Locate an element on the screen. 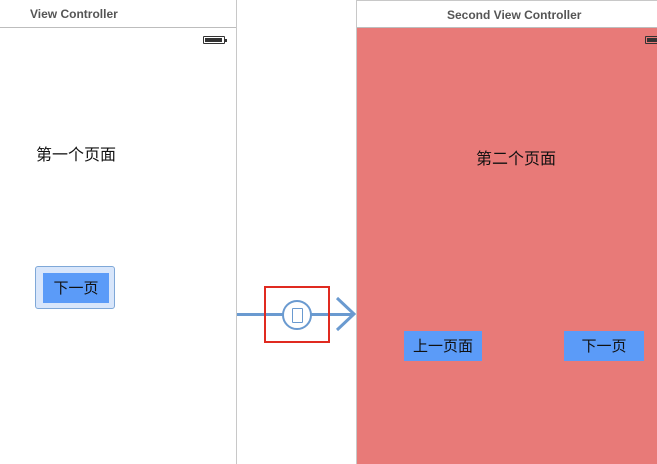 Image resolution: width=657 pixels, height=464 pixels. page-label: 第一个页面 is located at coordinates (76, 153).